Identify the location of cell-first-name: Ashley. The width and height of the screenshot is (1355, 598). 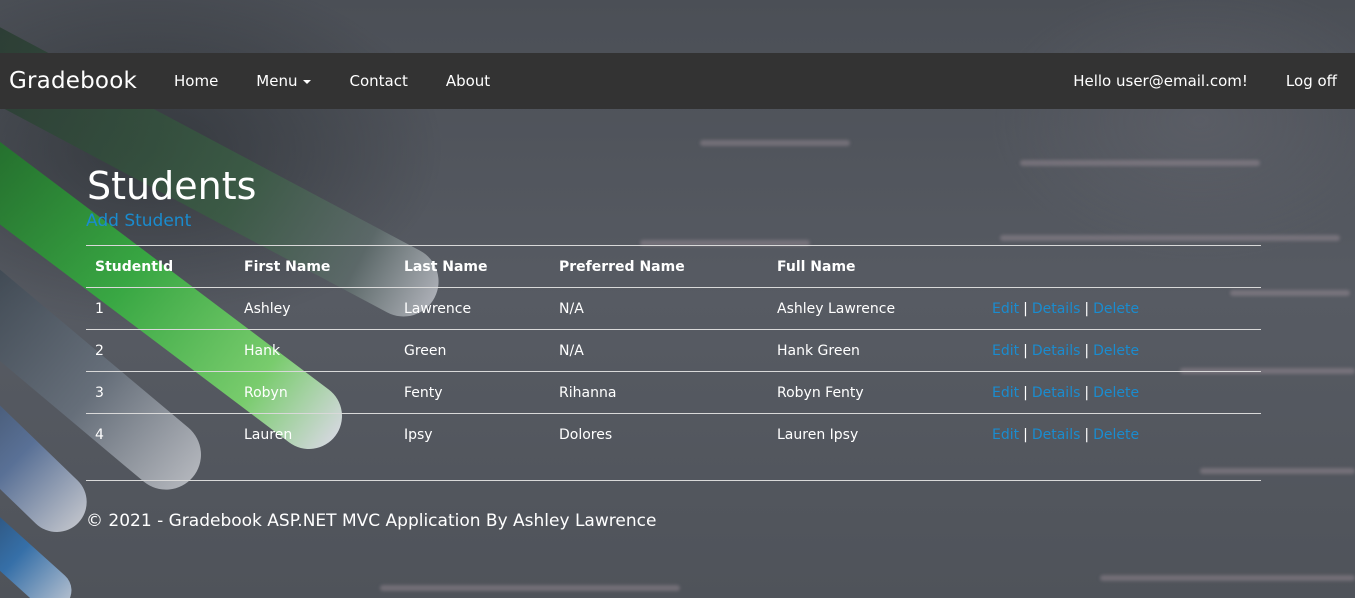
(315, 308).